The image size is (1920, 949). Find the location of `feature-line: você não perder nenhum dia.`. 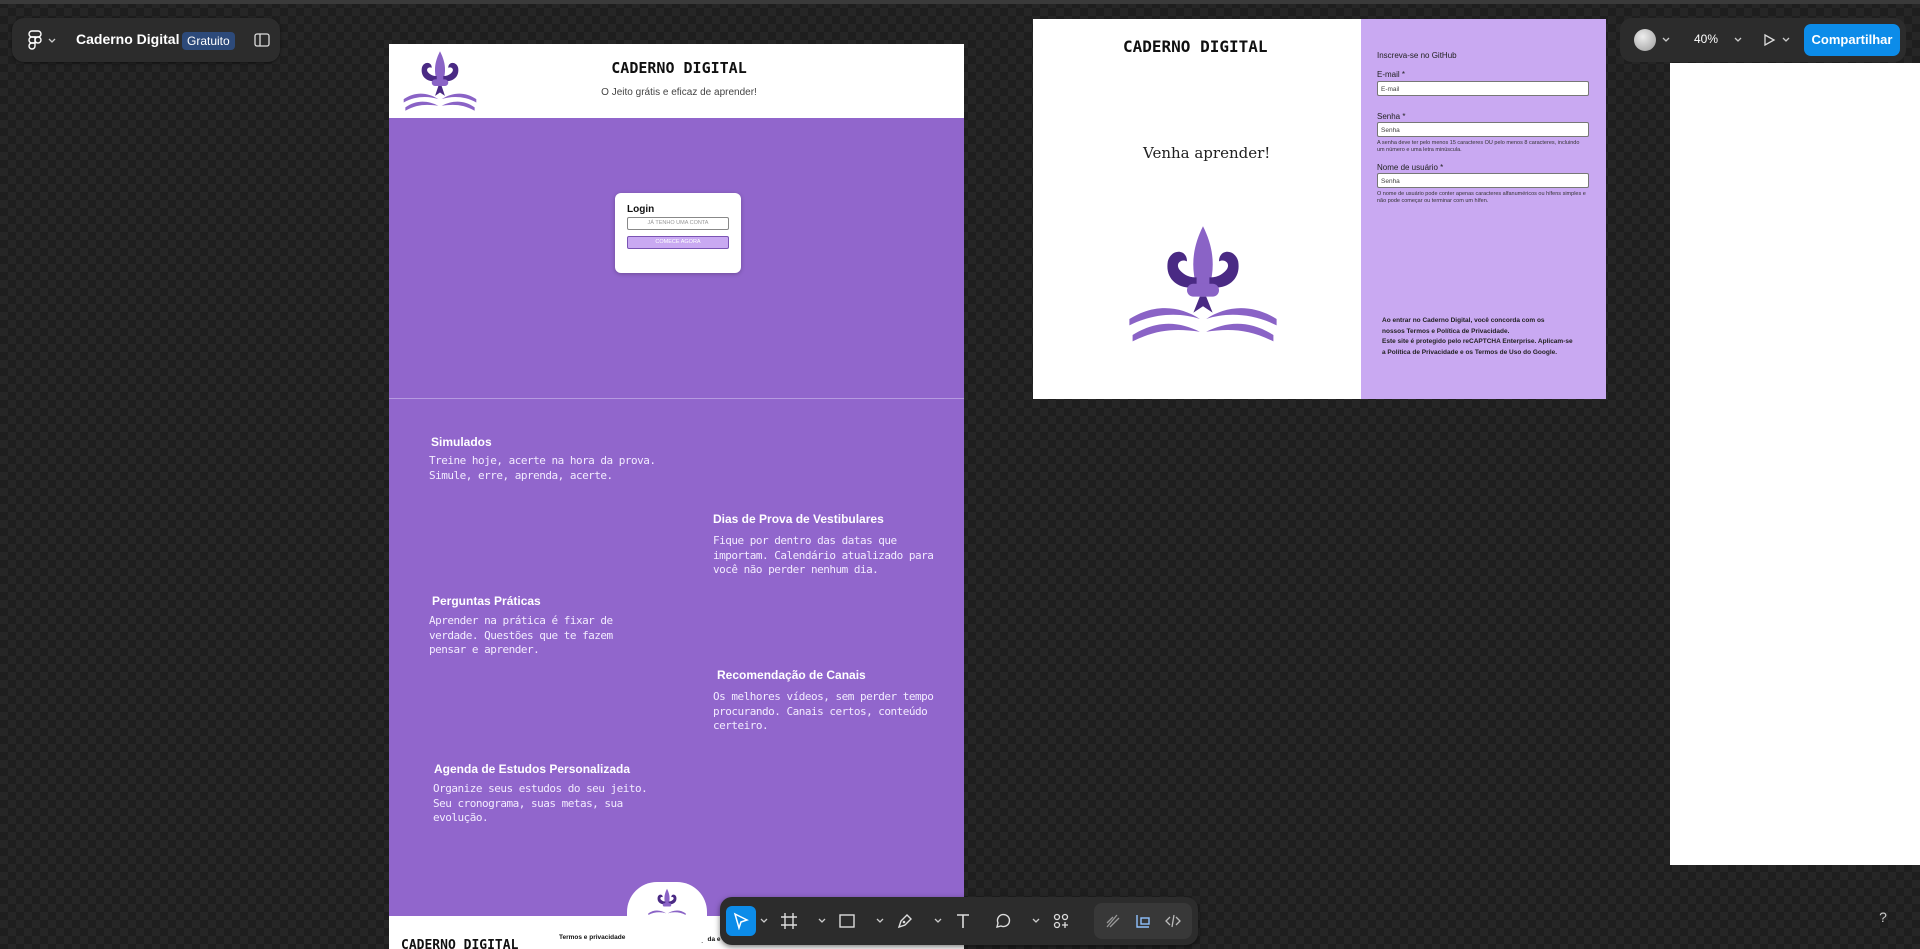

feature-line: você não perder nenhum dia. is located at coordinates (796, 569).